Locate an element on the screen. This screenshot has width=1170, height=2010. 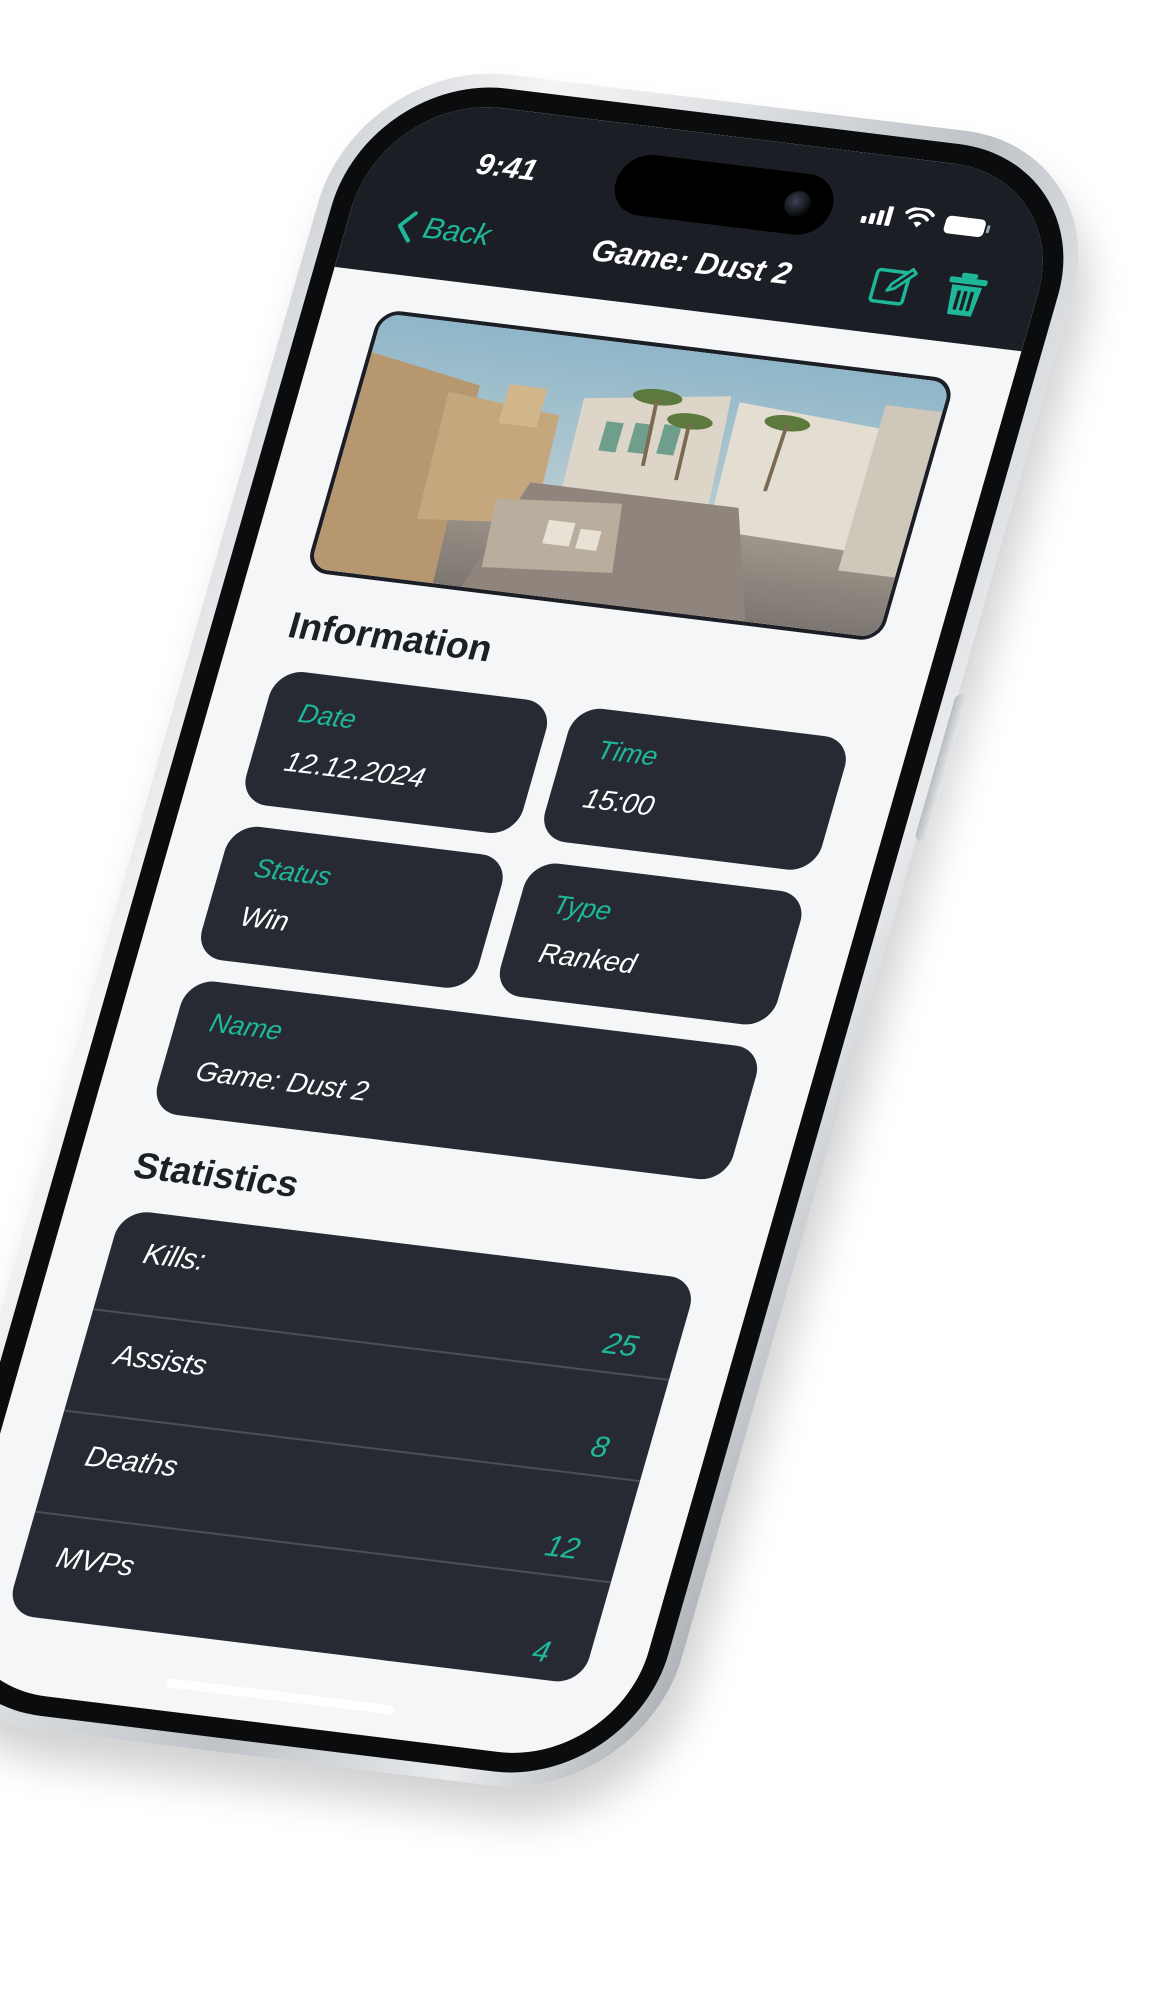
stat-label: Assists is located at coordinates (160, 1361).